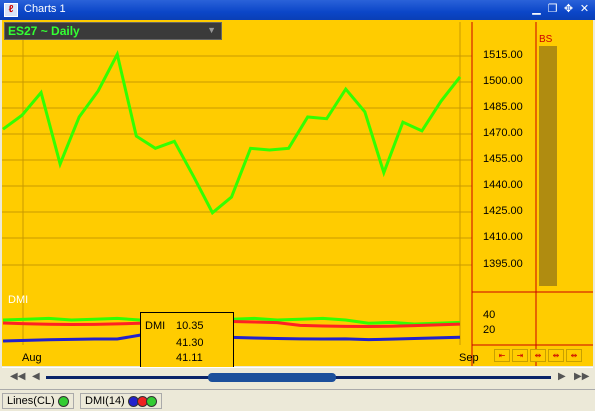 The height and width of the screenshot is (411, 595). What do you see at coordinates (272, 377) in the screenshot?
I see `scroll-thumb` at bounding box center [272, 377].